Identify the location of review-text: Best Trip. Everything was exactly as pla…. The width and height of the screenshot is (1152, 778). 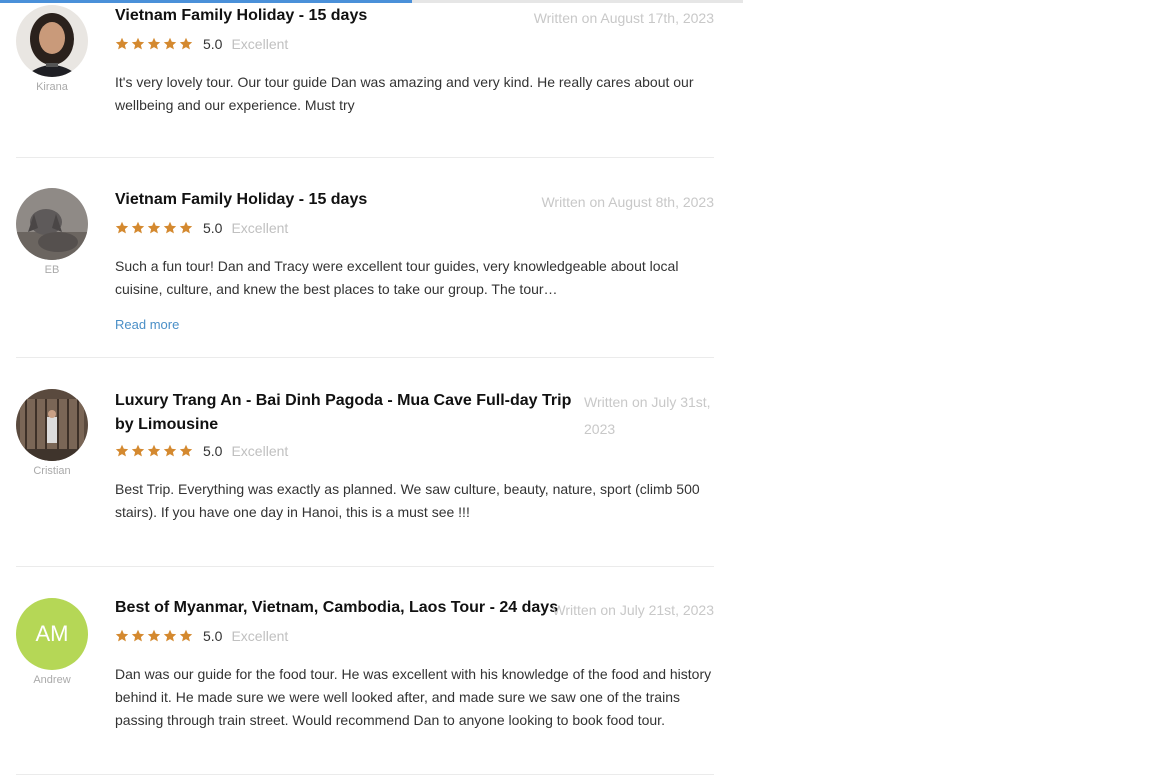
(407, 500).